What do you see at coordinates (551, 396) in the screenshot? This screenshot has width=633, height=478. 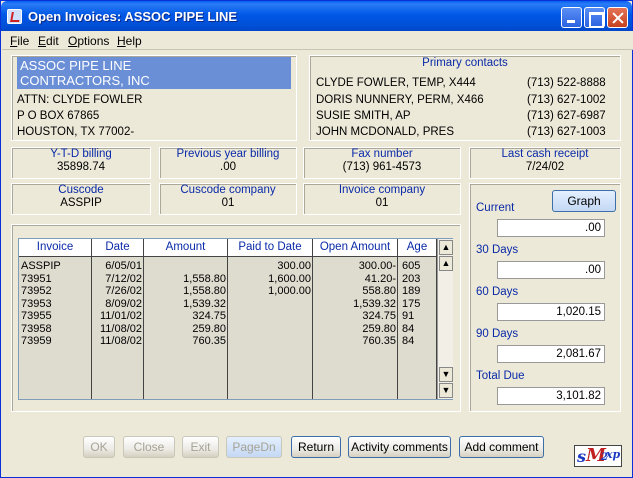 I see `total-due-value: 3,101.82` at bounding box center [551, 396].